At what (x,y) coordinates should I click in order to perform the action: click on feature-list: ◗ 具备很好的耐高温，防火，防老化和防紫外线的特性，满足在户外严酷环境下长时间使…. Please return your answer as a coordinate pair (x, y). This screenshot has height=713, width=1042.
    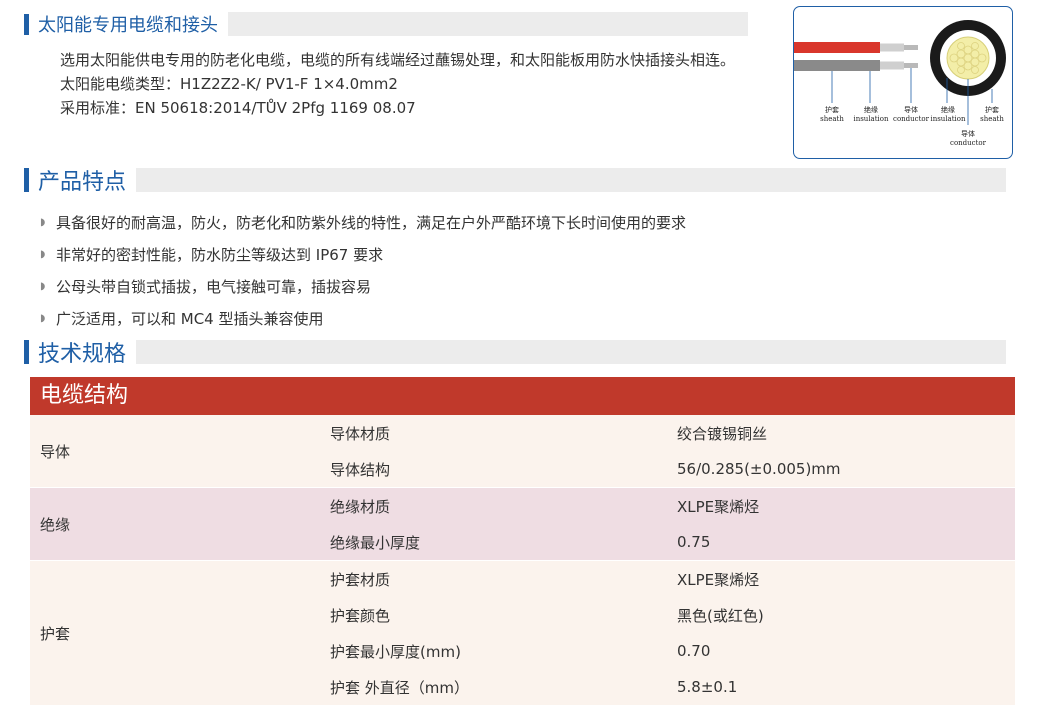
    Looking at the image, I should click on (363, 270).